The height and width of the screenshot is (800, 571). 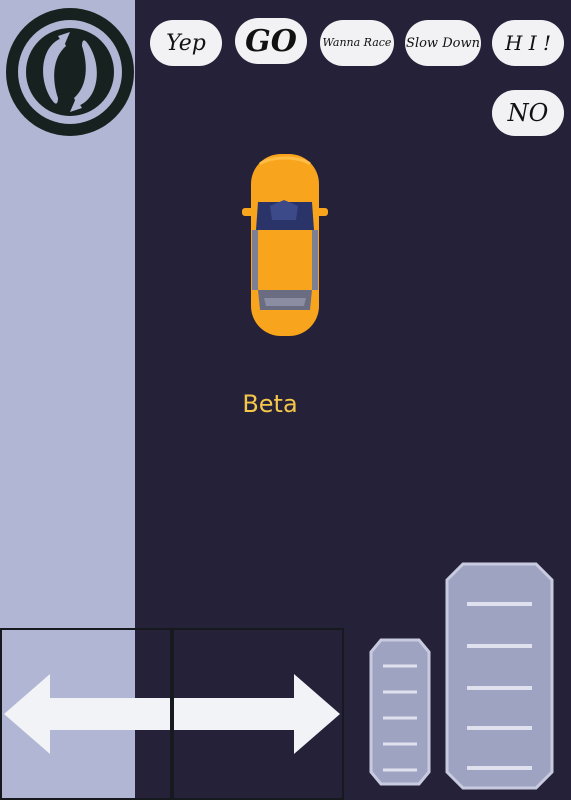 What do you see at coordinates (528, 43) in the screenshot?
I see `chat-button-hi: H I !` at bounding box center [528, 43].